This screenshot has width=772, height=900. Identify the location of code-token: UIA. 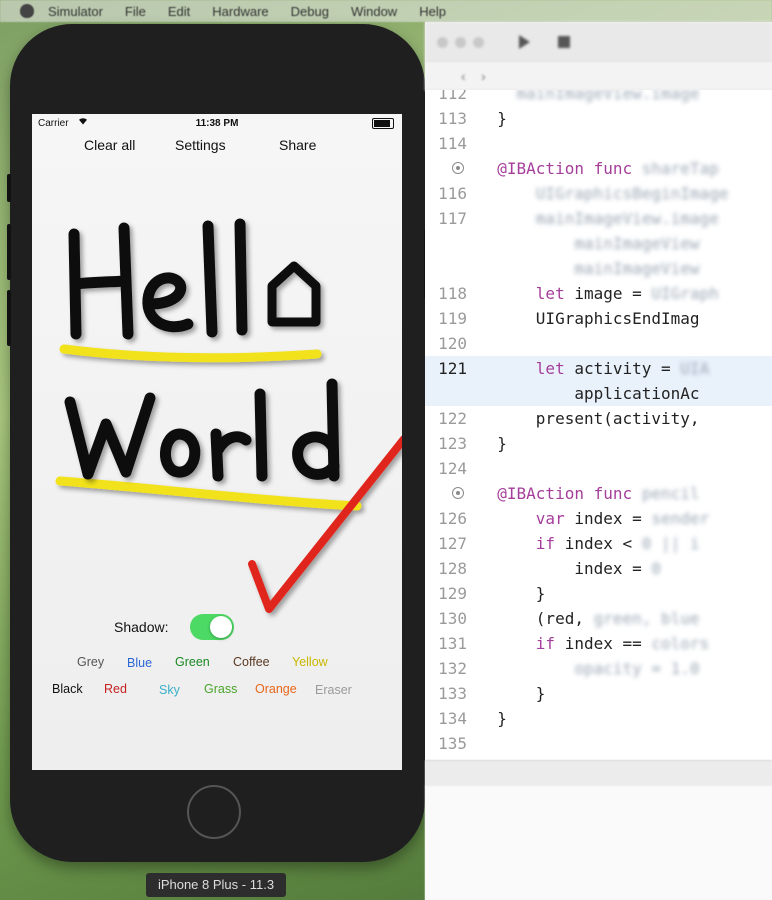
(695, 368).